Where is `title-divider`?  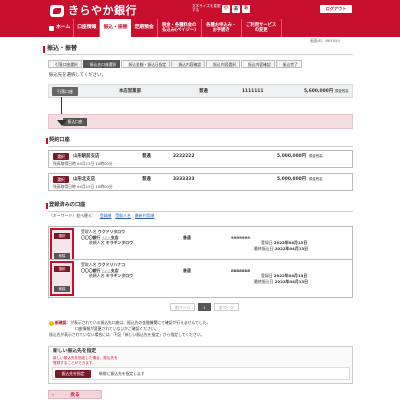
title-divider is located at coordinates (200, 54).